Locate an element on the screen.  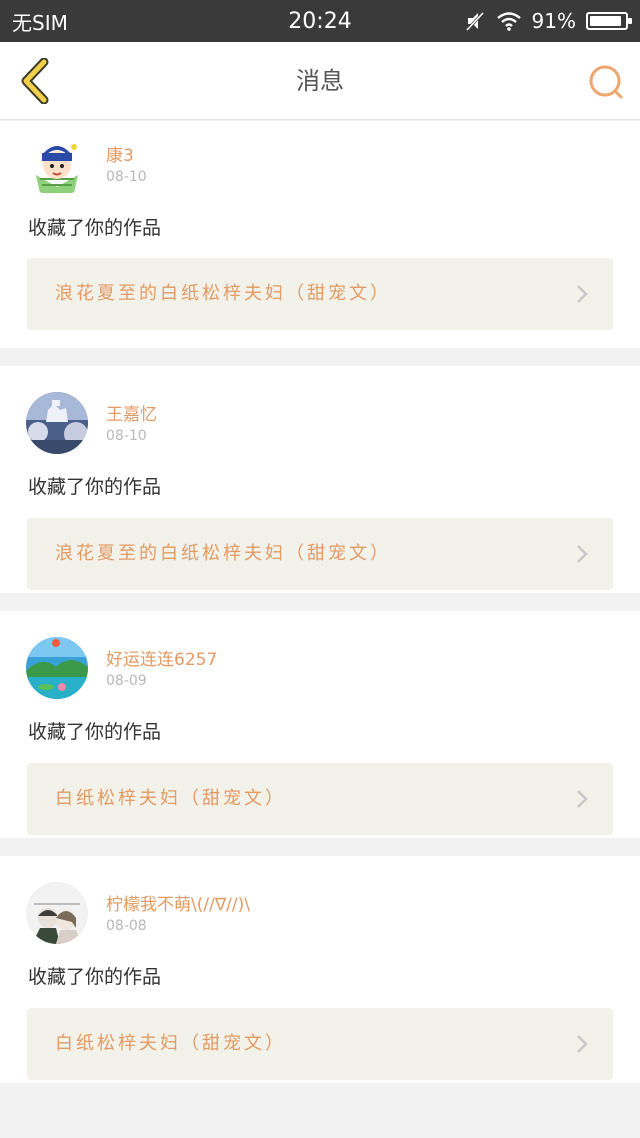
wifi-icon is located at coordinates (508, 21).